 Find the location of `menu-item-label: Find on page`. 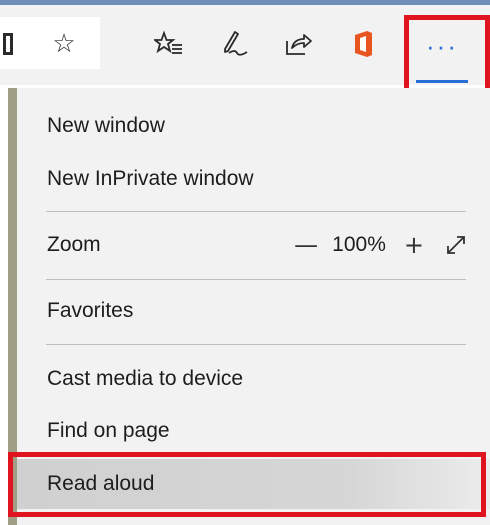

menu-item-label: Find on page is located at coordinates (108, 430).